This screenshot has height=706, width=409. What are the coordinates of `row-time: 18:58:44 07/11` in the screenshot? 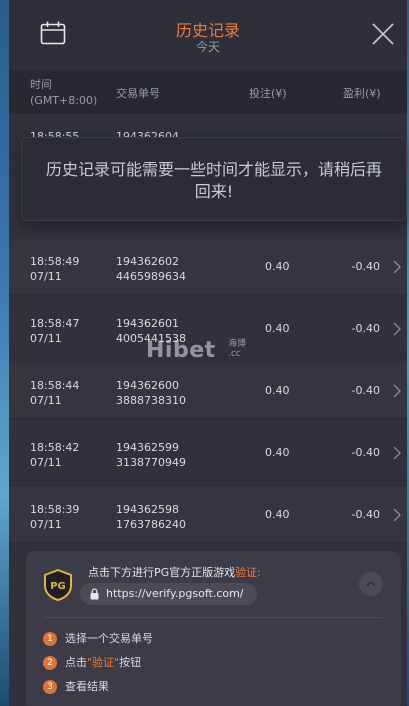 It's located at (55, 393).